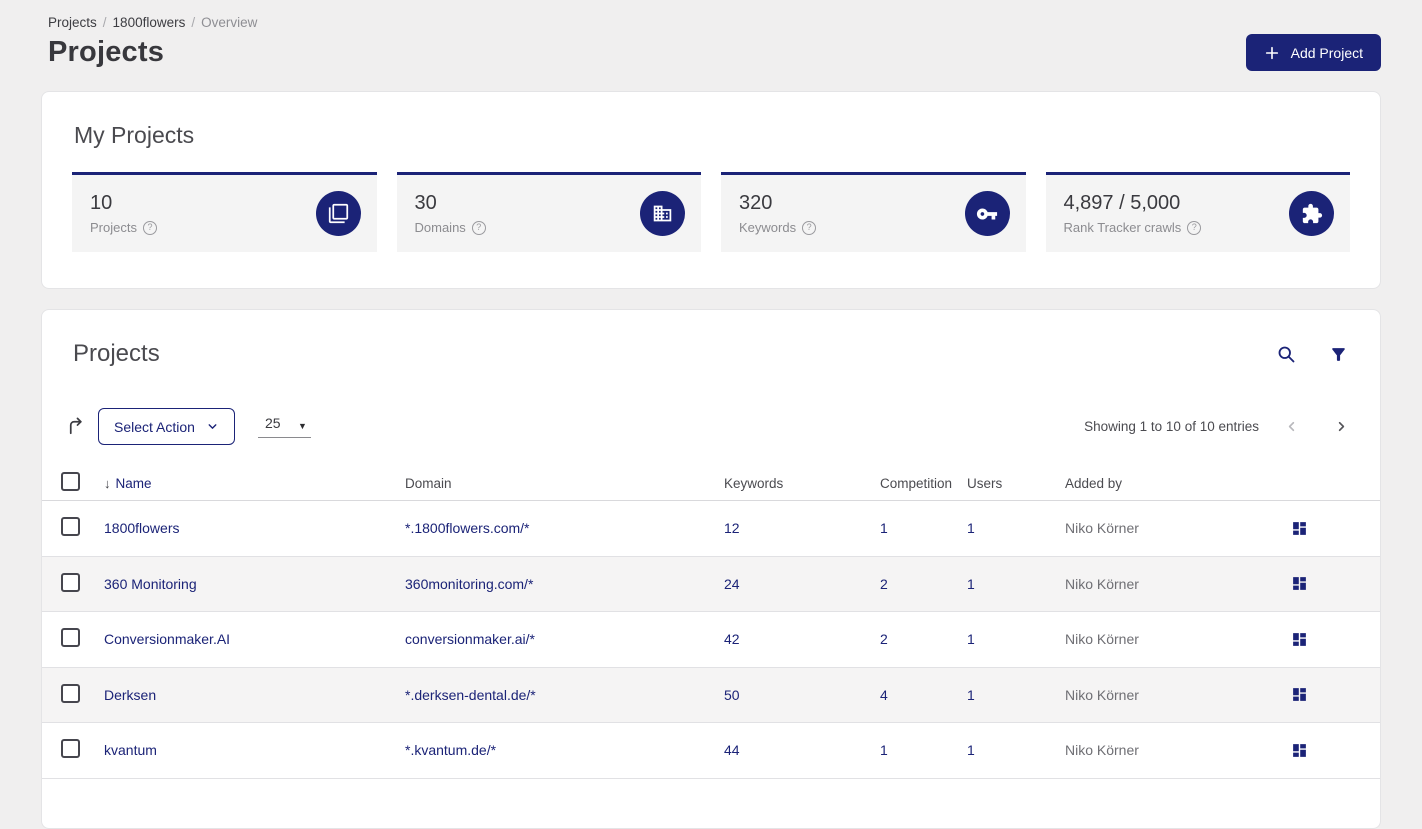 This screenshot has width=1422, height=829. What do you see at coordinates (768, 227) in the screenshot?
I see `stat-keywords-label: Keywords` at bounding box center [768, 227].